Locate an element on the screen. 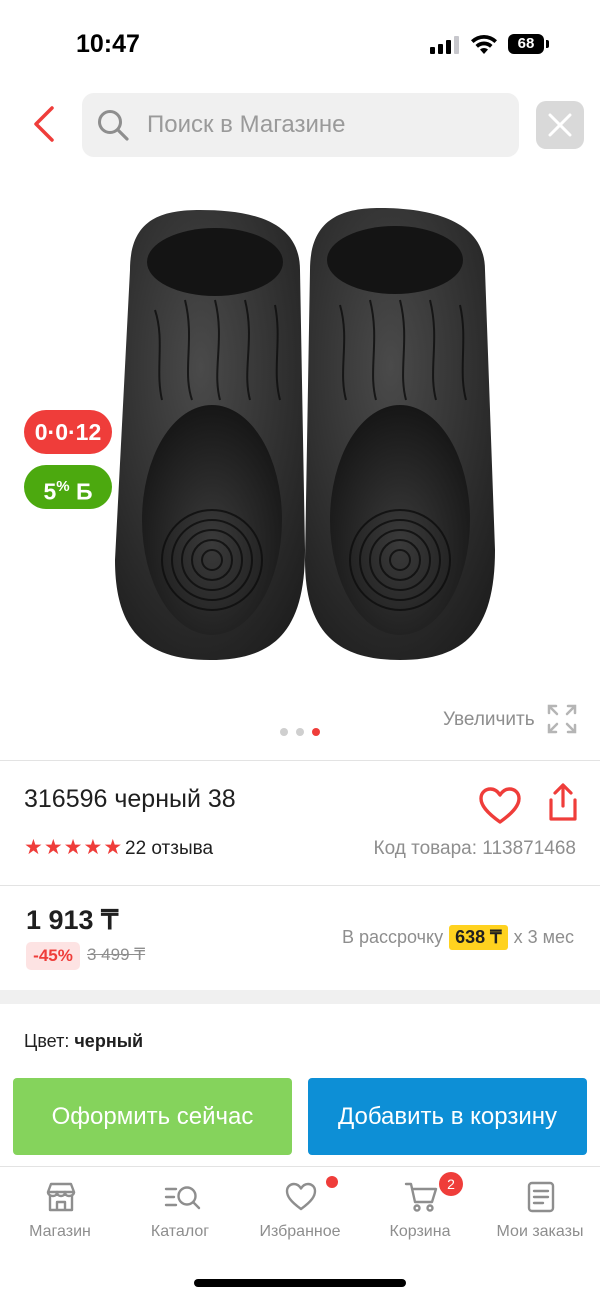  share-icon is located at coordinates (563, 802).